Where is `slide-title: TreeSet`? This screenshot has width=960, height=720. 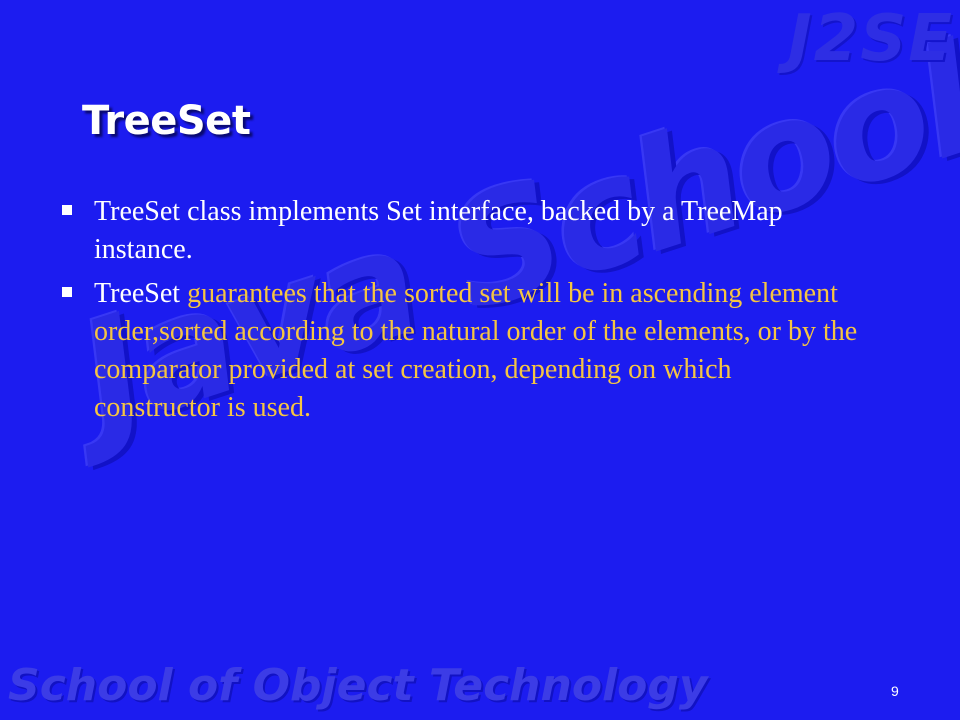
slide-title: TreeSet is located at coordinates (166, 121).